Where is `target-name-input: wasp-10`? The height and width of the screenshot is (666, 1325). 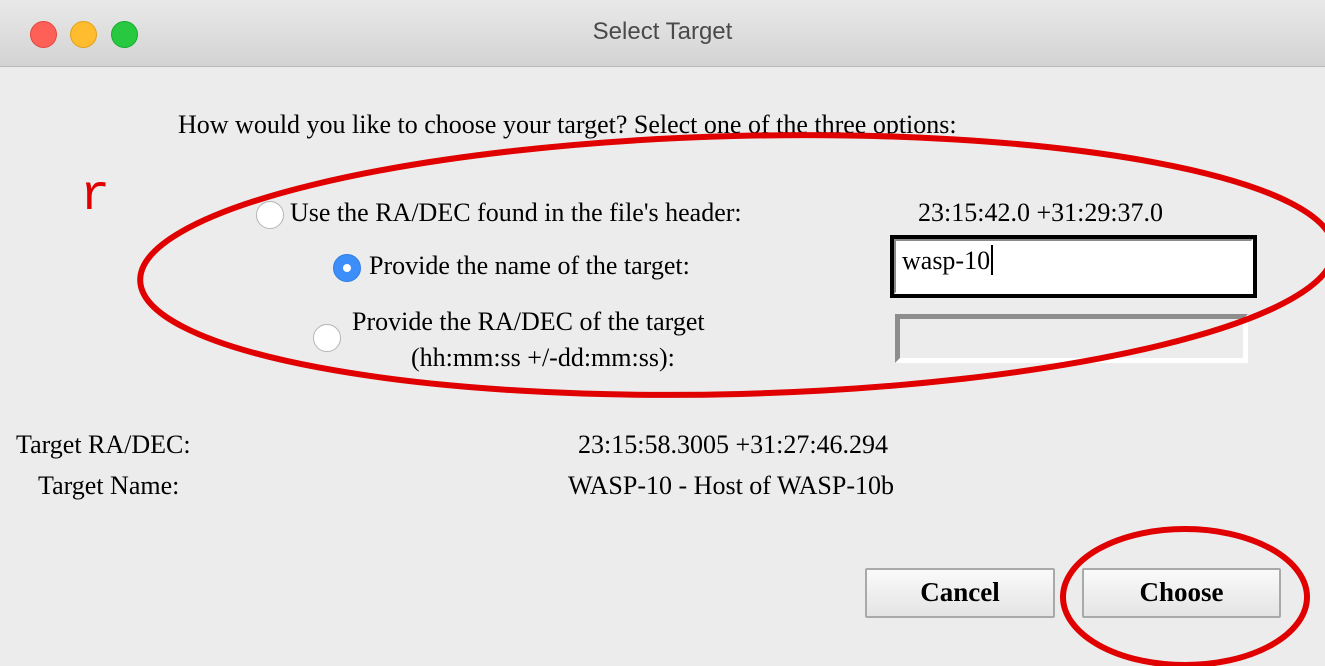 target-name-input: wasp-10 is located at coordinates (1073, 266).